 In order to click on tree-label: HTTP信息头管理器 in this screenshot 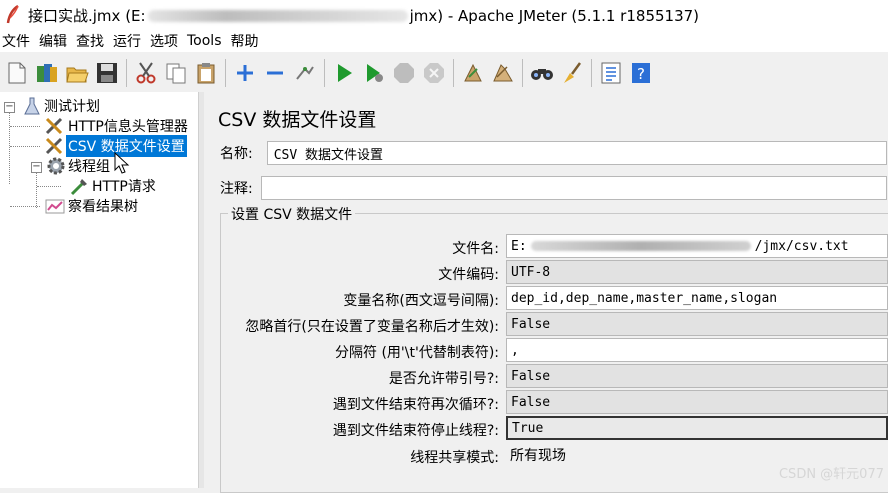, I will do `click(128, 127)`.